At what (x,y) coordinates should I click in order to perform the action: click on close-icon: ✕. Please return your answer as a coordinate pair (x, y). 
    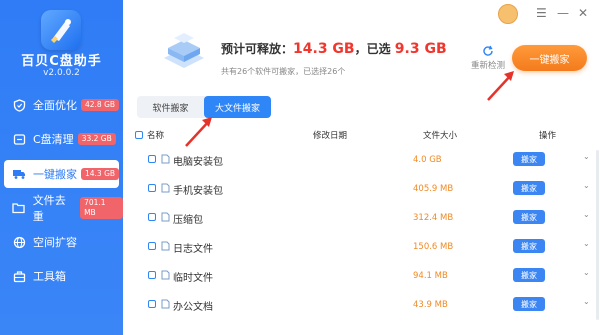
    Looking at the image, I should click on (583, 13).